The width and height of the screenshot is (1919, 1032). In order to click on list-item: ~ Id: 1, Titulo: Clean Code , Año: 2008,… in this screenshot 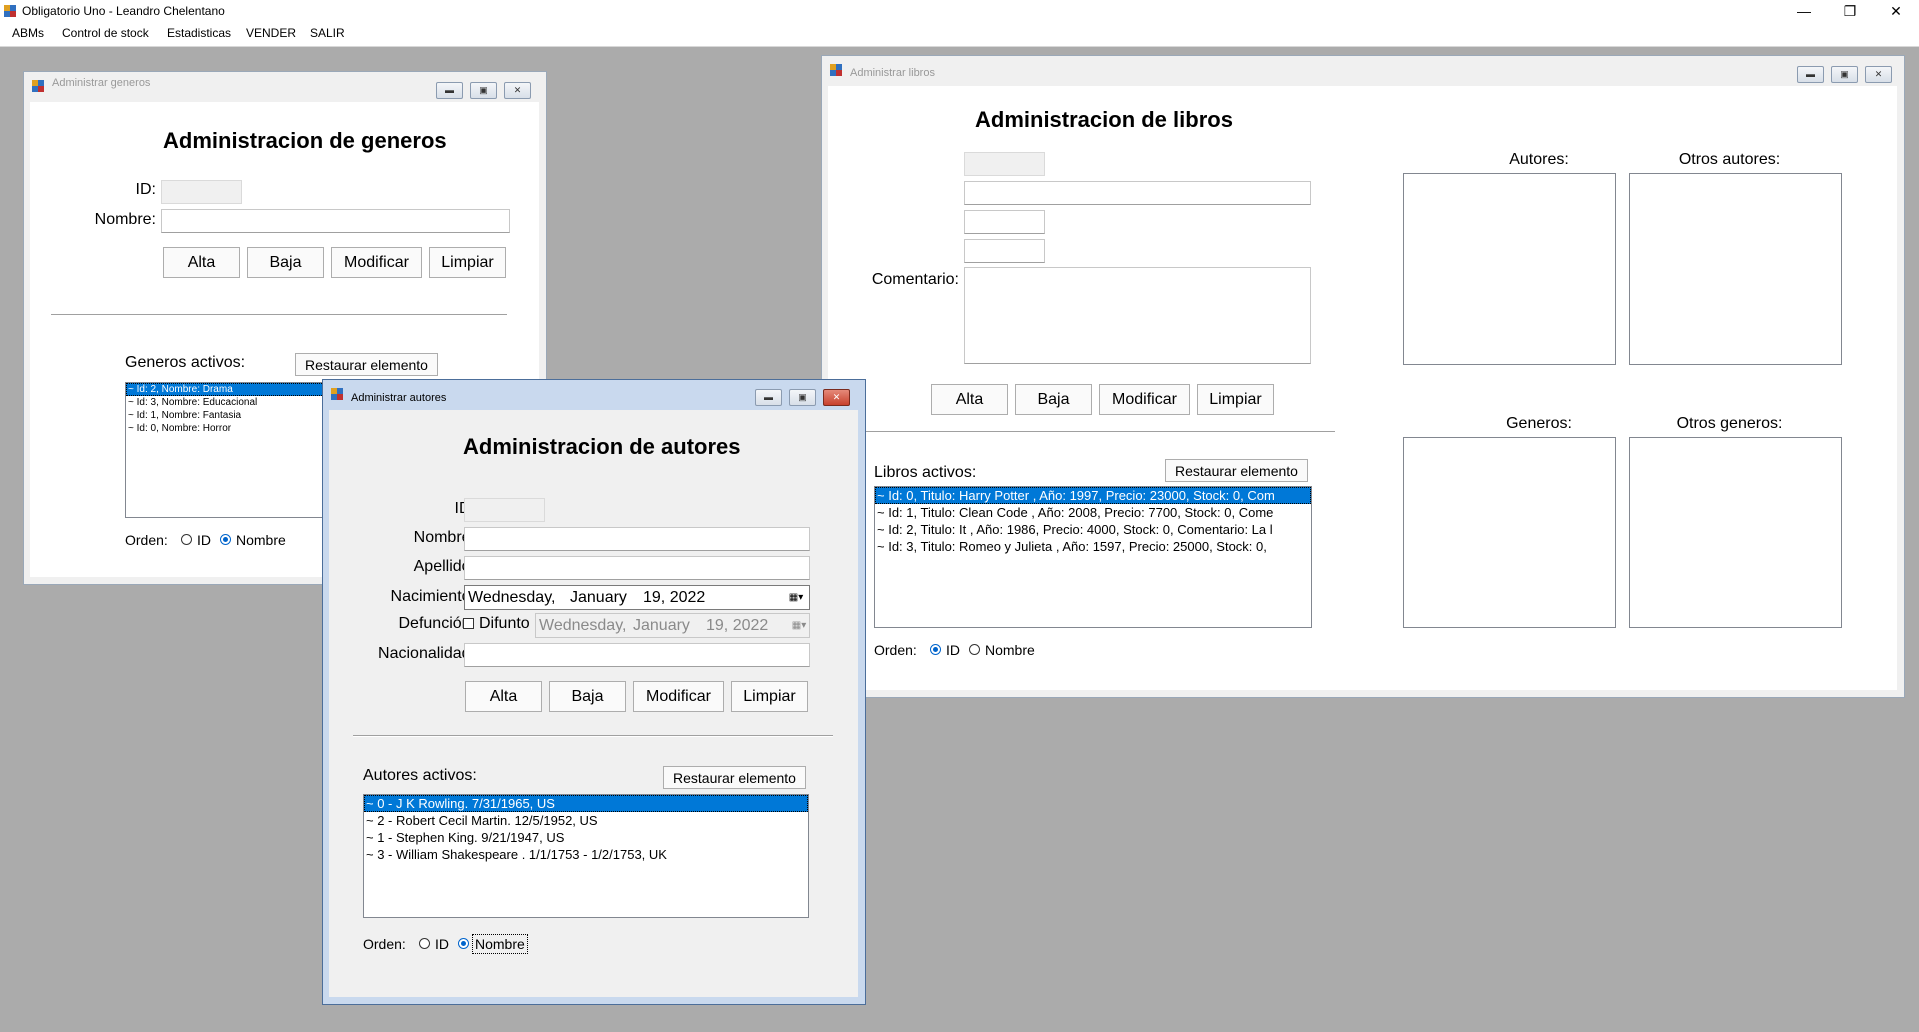, I will do `click(1093, 512)`.